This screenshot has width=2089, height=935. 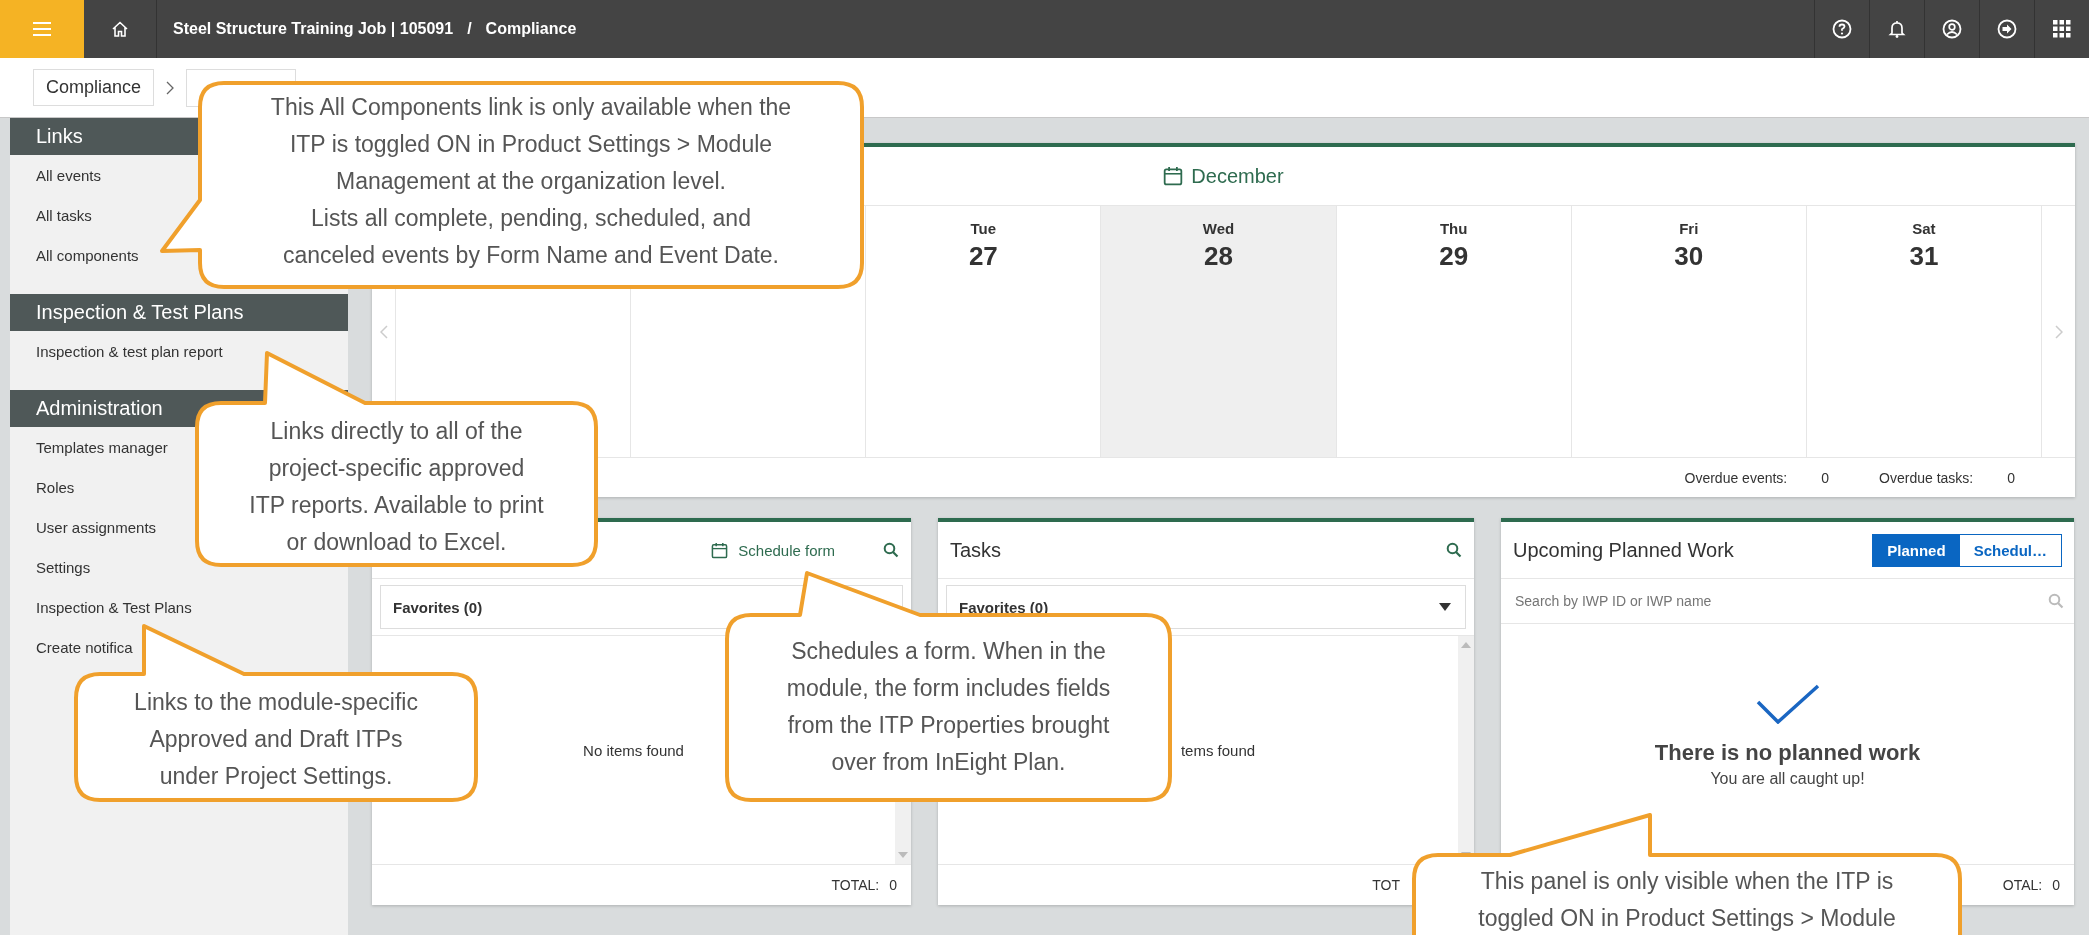 I want to click on date-number: 27, so click(x=983, y=256).